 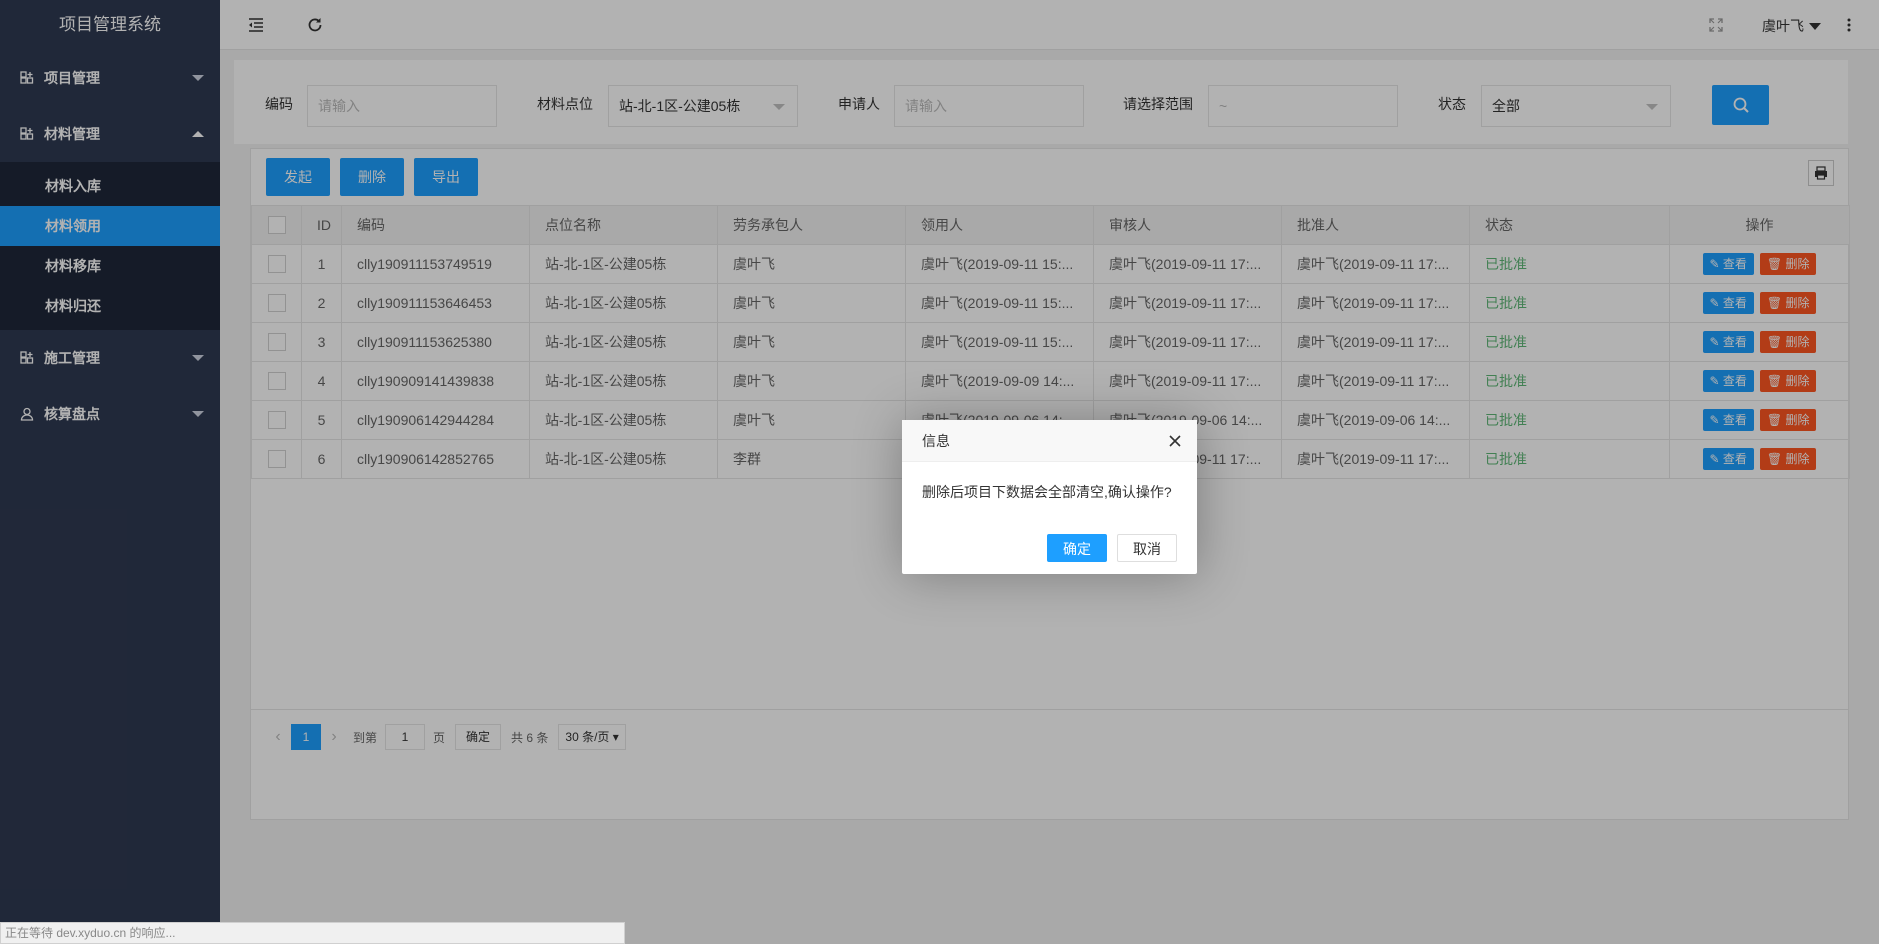 I want to click on dialog-buttons: 确定 取消, so click(x=1107, y=548).